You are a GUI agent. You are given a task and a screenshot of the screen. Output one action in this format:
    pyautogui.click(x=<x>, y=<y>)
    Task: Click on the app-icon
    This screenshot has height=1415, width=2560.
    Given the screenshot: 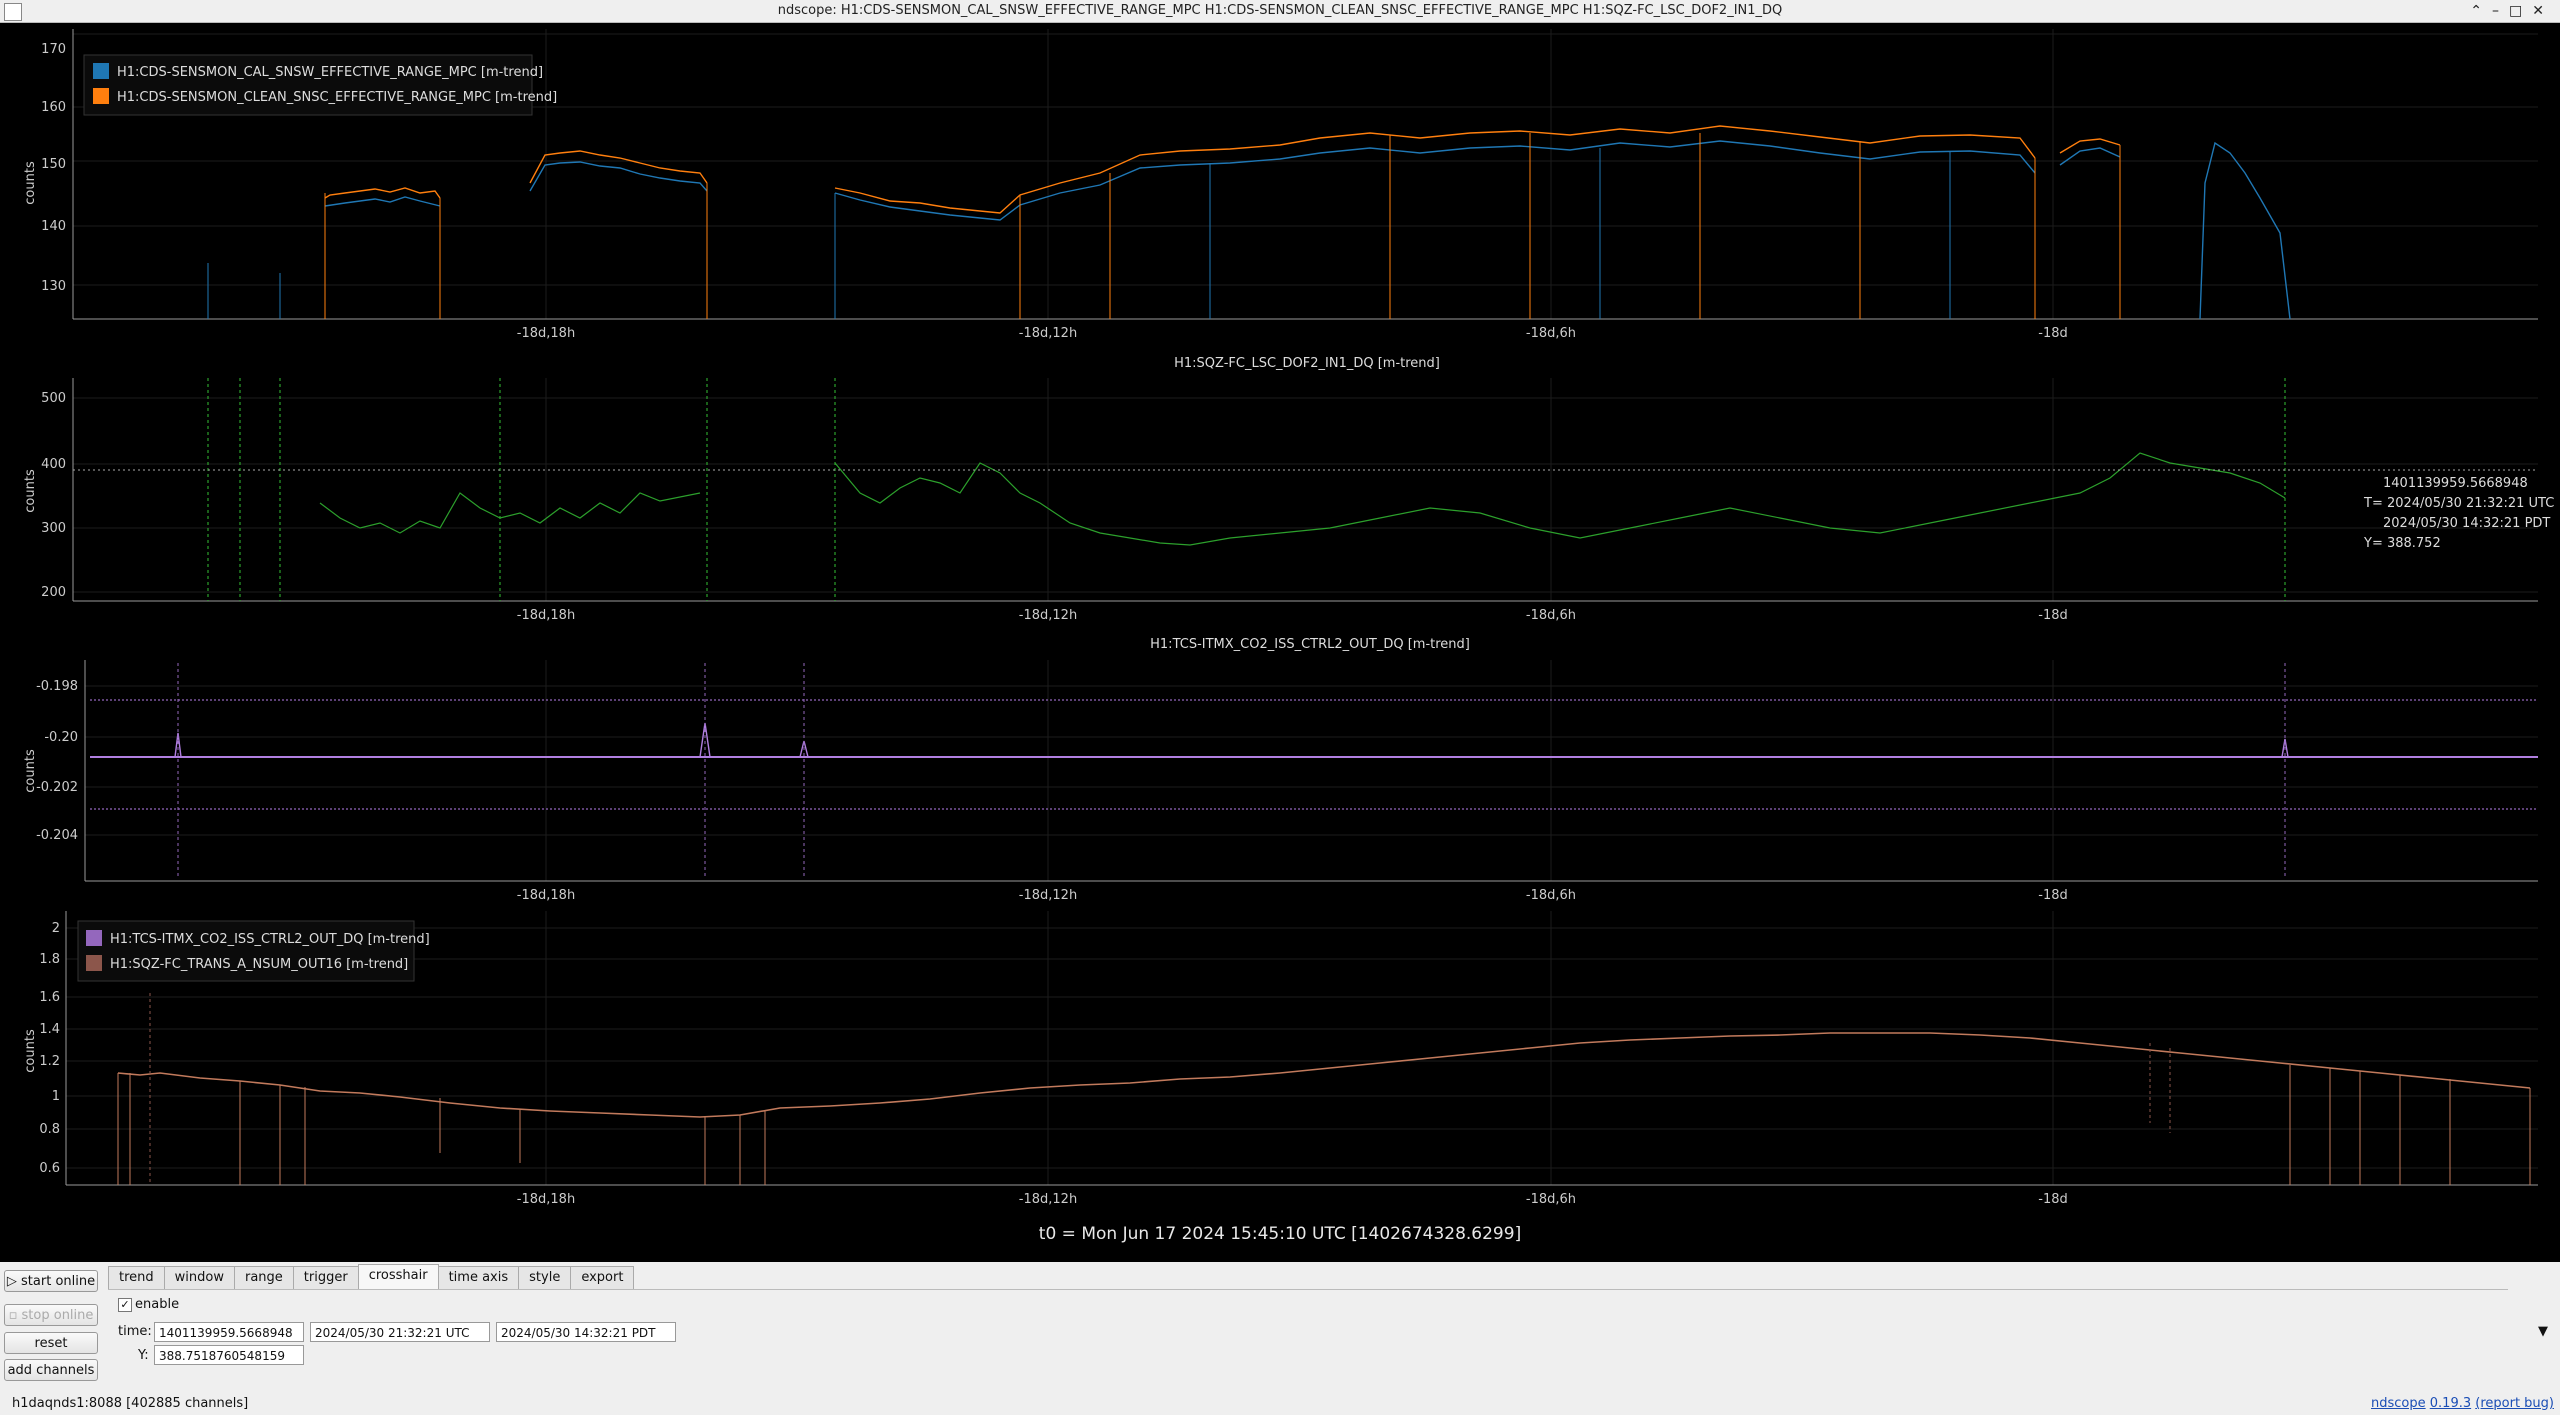 What is the action you would take?
    pyautogui.click(x=13, y=12)
    